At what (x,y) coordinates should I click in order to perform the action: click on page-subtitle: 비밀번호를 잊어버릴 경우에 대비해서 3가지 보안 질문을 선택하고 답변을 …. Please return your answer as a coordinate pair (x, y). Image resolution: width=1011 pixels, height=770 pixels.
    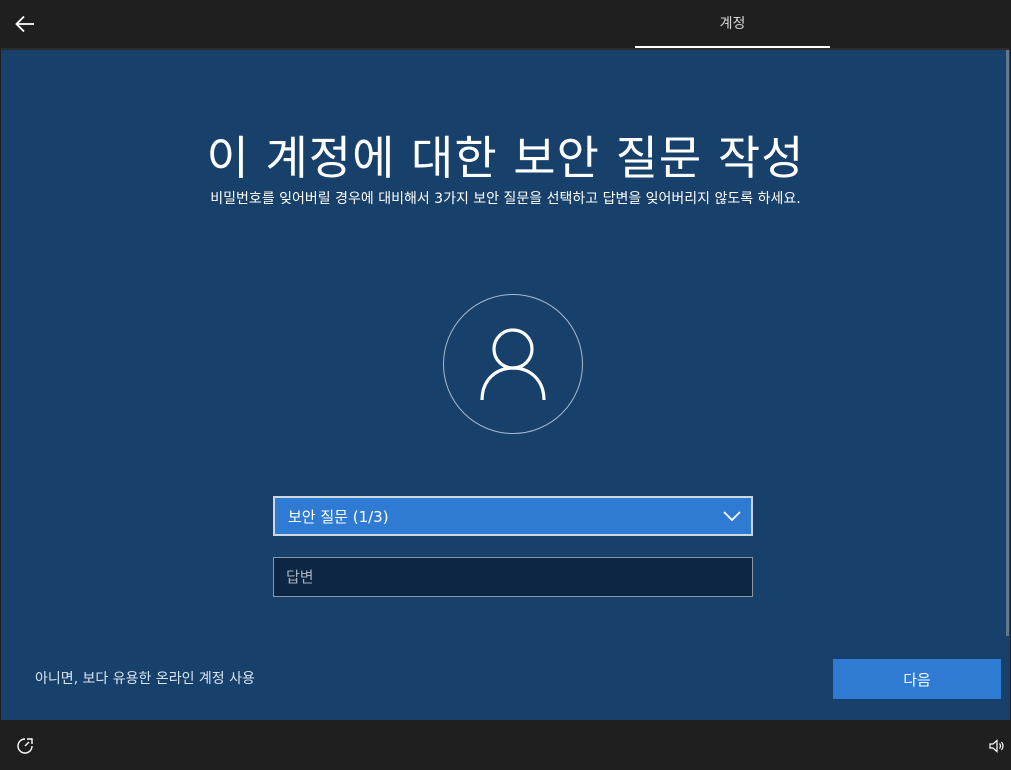
    Looking at the image, I should click on (505, 199).